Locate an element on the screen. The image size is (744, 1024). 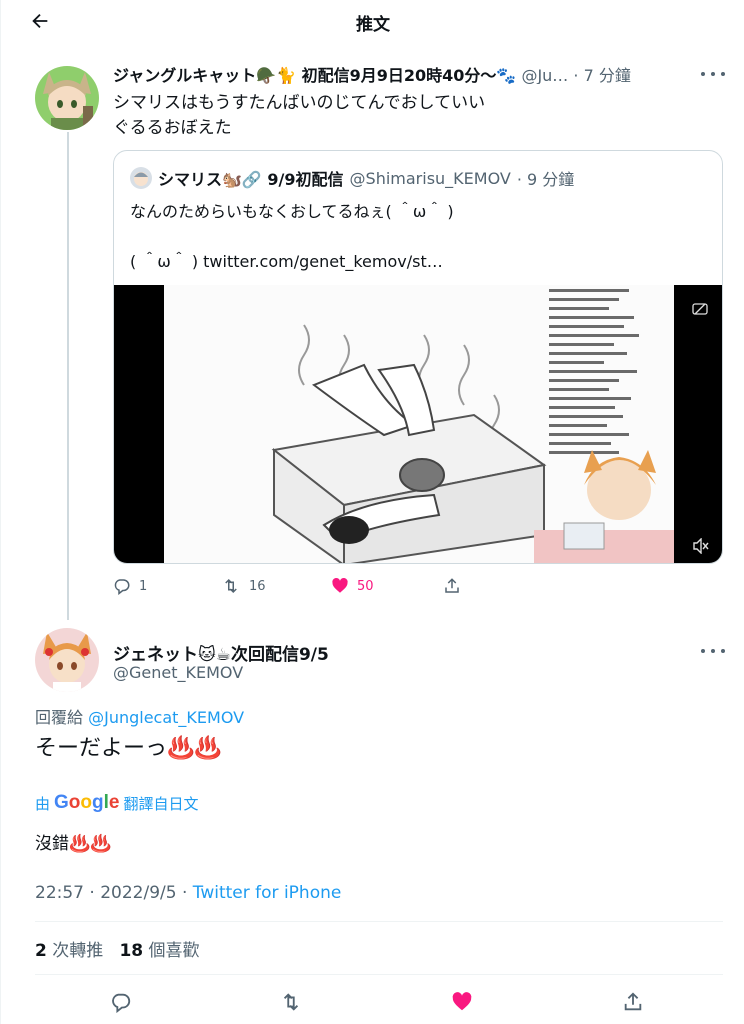
like-button is located at coordinates (462, 1002).